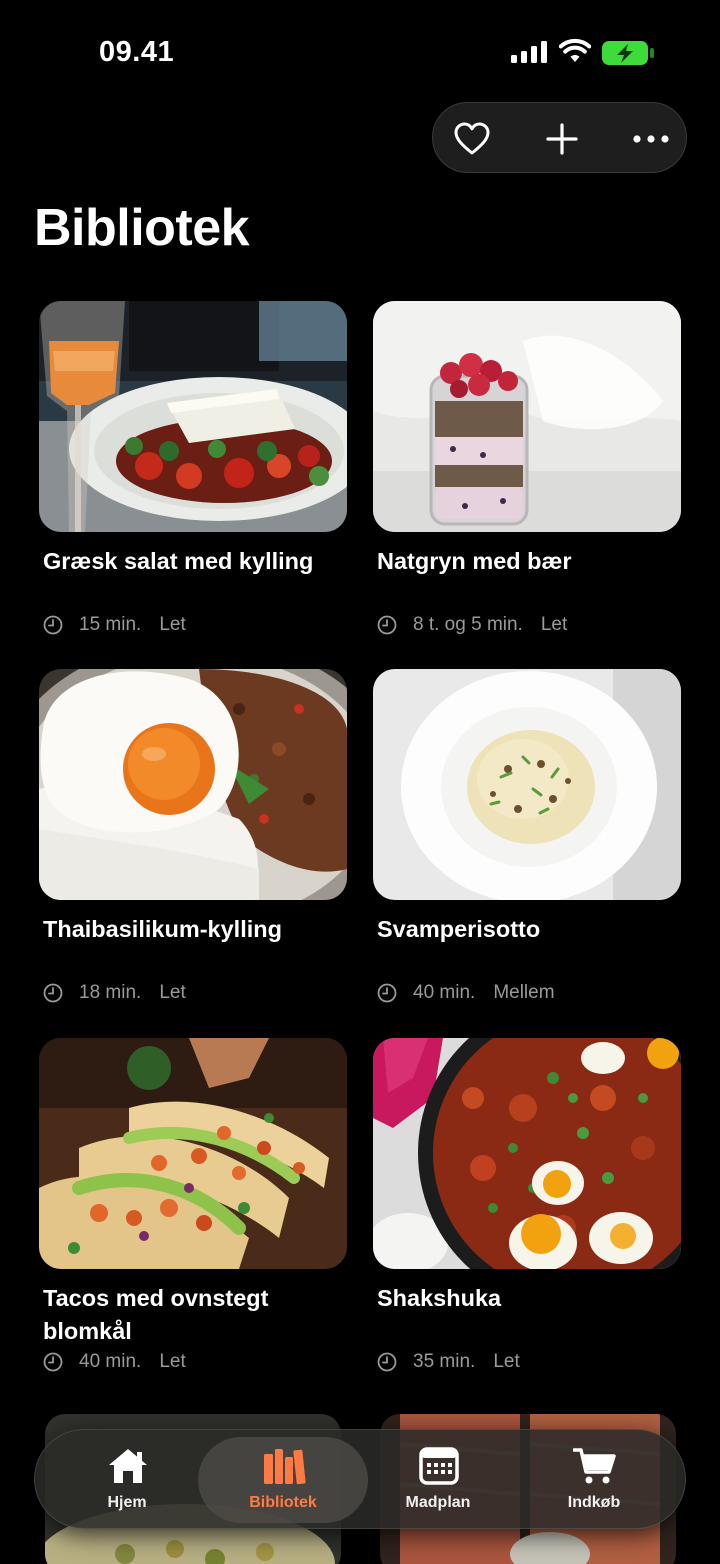 Image resolution: width=720 pixels, height=1564 pixels. What do you see at coordinates (594, 1502) in the screenshot?
I see `tab-label: Indkøb` at bounding box center [594, 1502].